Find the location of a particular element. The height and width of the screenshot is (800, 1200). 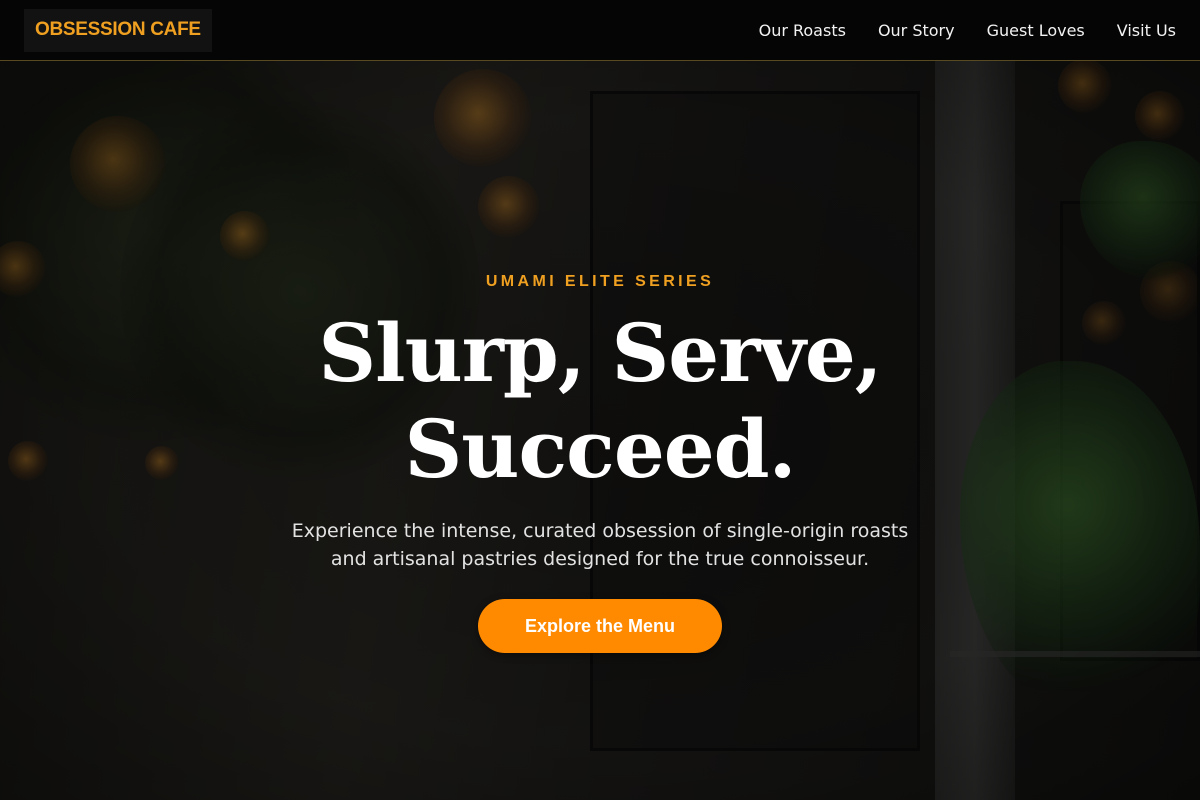

brand-name: OBSESSION CAFE is located at coordinates (118, 30).